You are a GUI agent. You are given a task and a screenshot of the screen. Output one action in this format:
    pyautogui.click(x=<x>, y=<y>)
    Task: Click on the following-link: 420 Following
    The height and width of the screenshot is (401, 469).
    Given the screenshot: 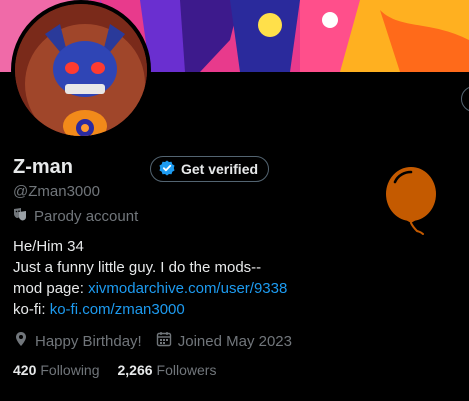 What is the action you would take?
    pyautogui.click(x=56, y=370)
    